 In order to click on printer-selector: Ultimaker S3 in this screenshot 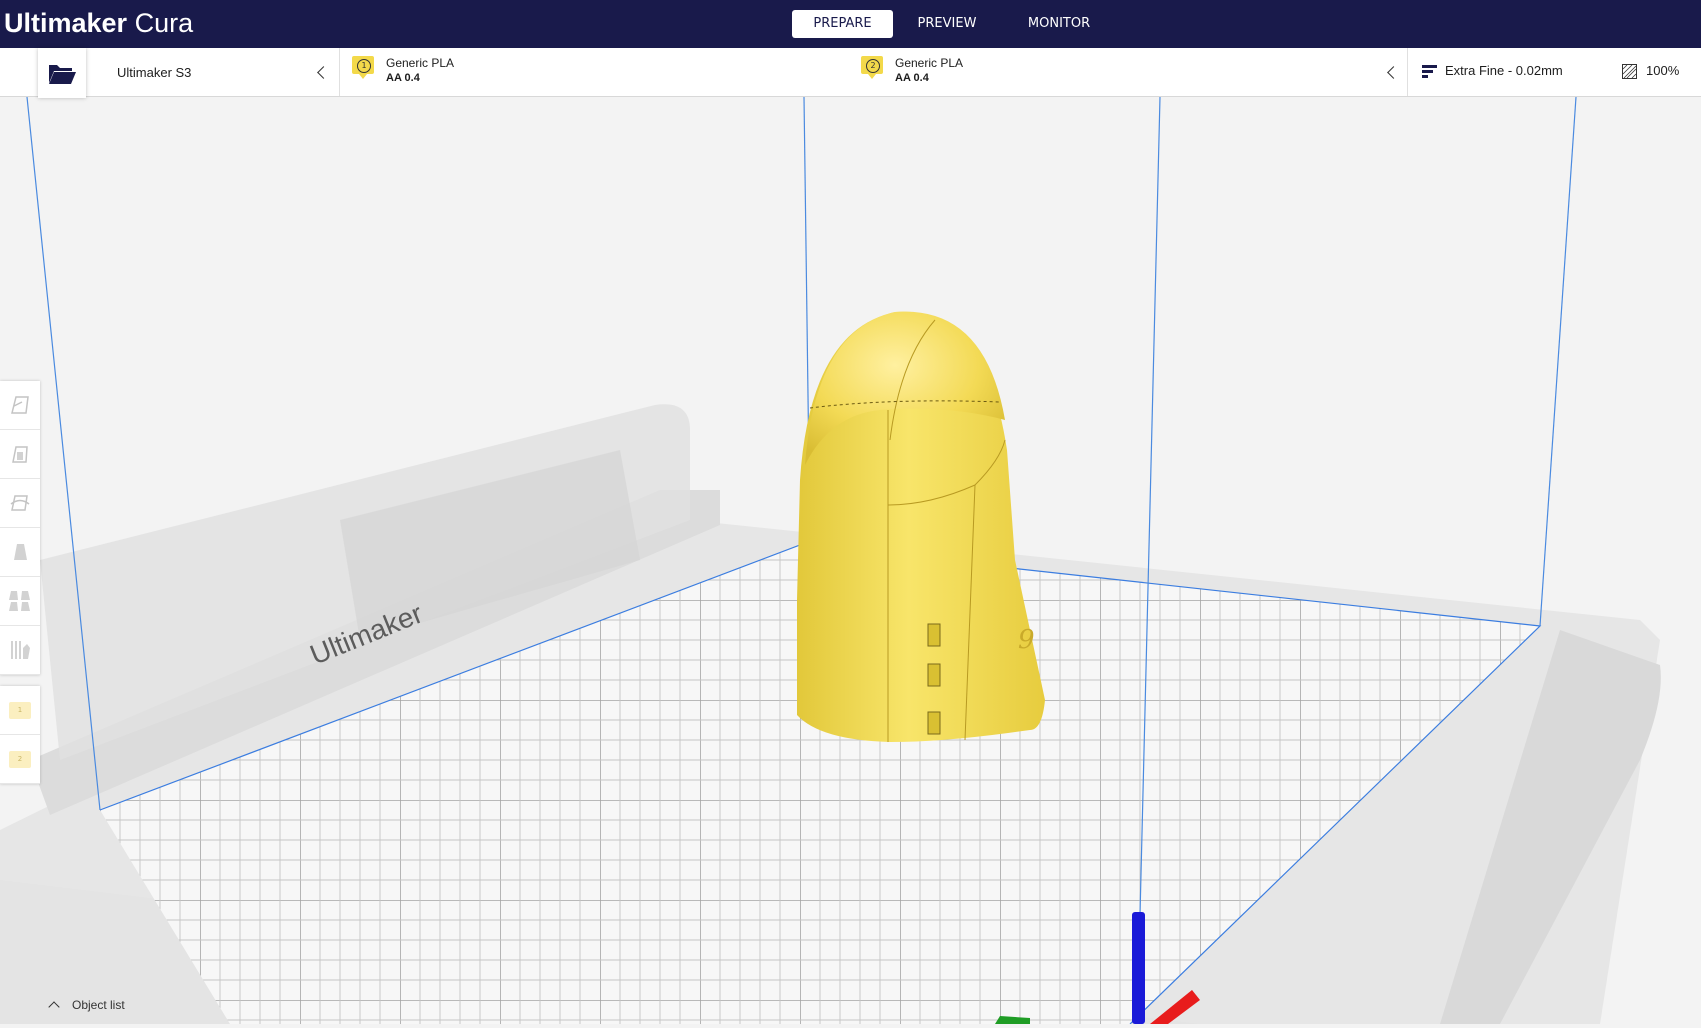, I will do `click(219, 72)`.